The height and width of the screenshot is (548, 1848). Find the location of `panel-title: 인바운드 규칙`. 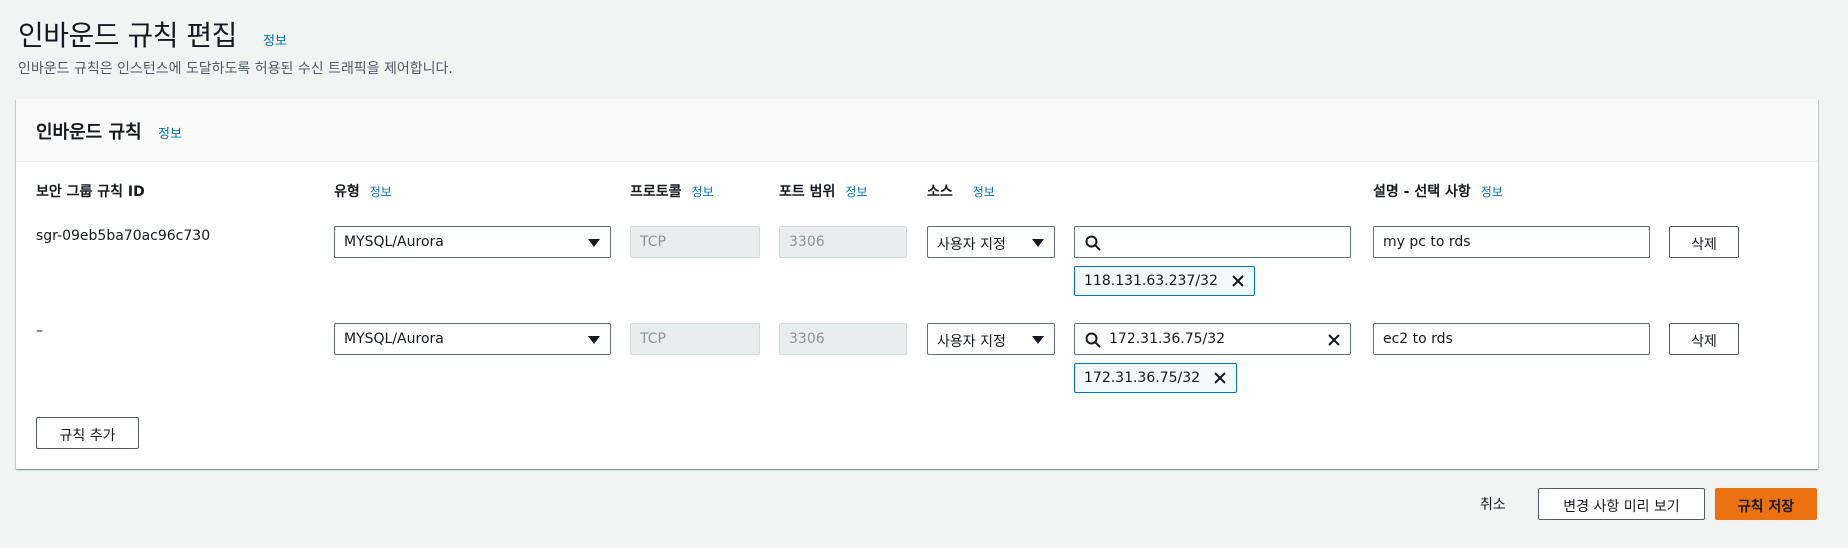

panel-title: 인바운드 규칙 is located at coordinates (89, 132).